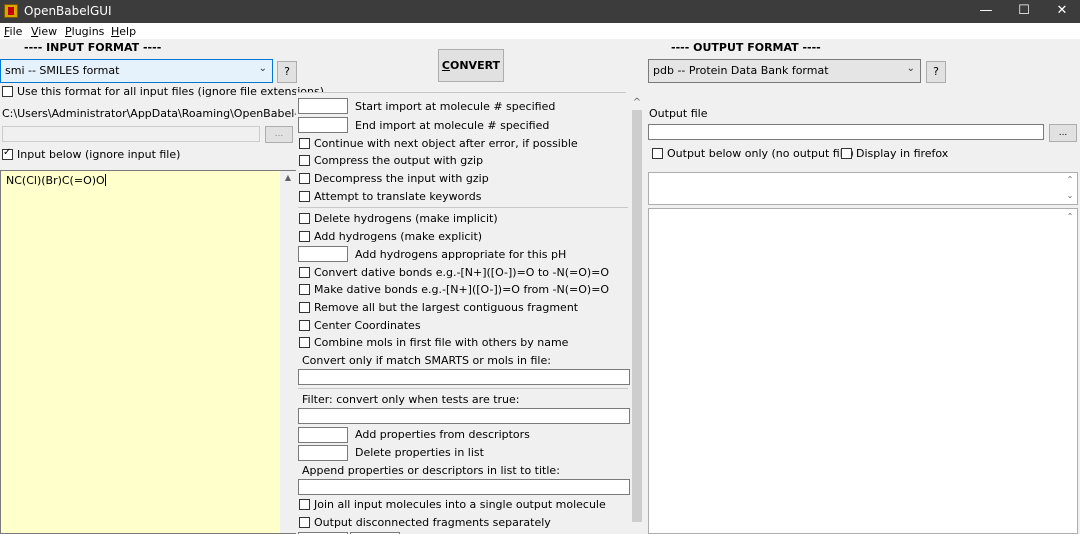  What do you see at coordinates (442, 434) in the screenshot?
I see `add-properties-label: Add properties from descriptors` at bounding box center [442, 434].